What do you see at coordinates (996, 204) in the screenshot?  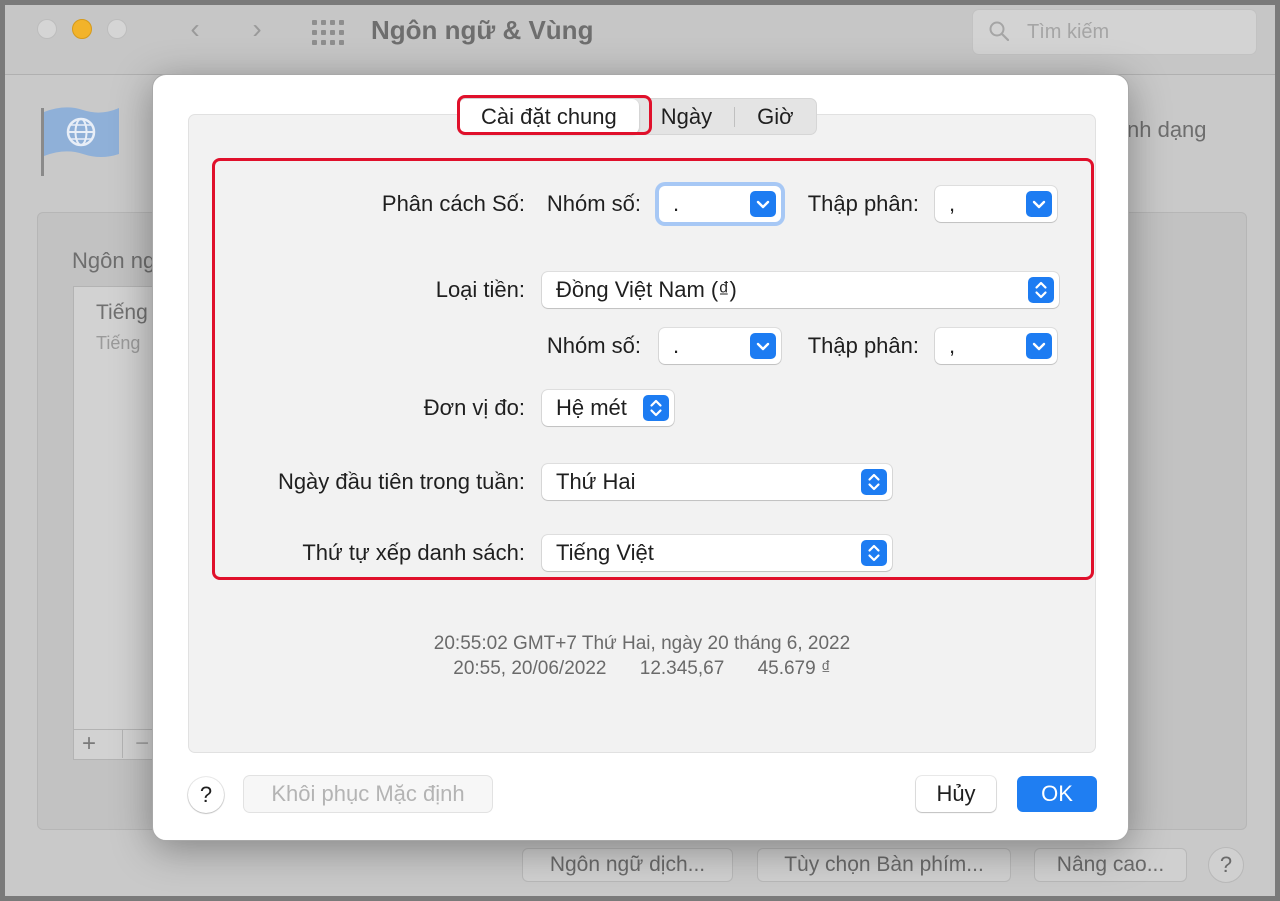 I see `number-decimal-select: ,` at bounding box center [996, 204].